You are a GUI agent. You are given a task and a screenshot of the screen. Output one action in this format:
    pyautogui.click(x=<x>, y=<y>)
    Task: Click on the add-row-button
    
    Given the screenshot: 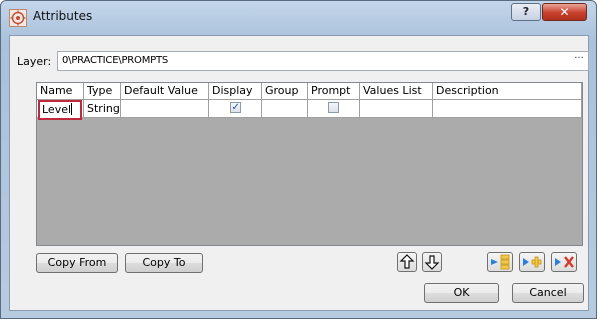 What is the action you would take?
    pyautogui.click(x=532, y=262)
    